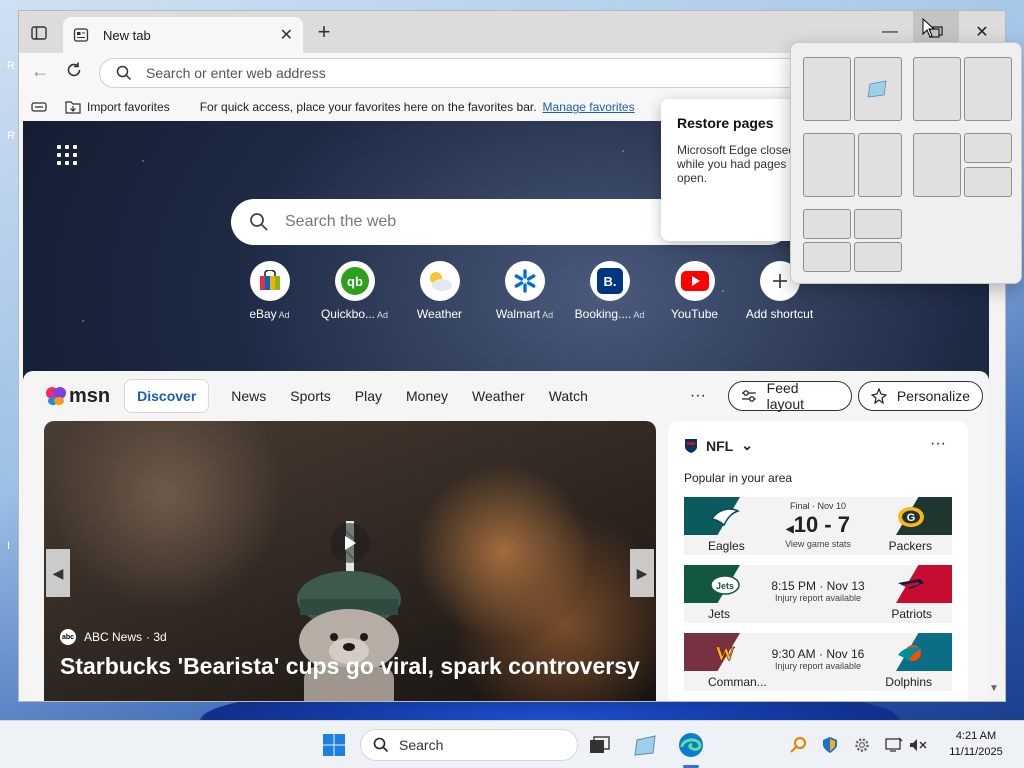  What do you see at coordinates (747, 445) in the screenshot?
I see `chevron-down-icon: ⌄` at bounding box center [747, 445].